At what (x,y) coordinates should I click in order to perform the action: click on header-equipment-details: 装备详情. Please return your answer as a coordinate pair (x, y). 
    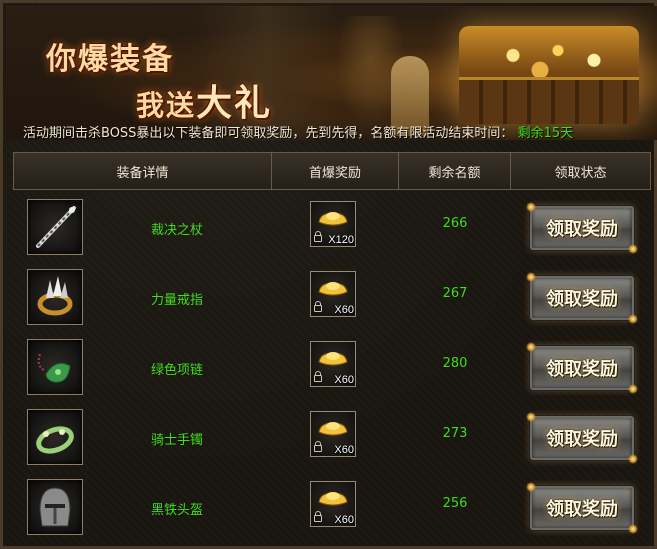
    Looking at the image, I should click on (143, 171).